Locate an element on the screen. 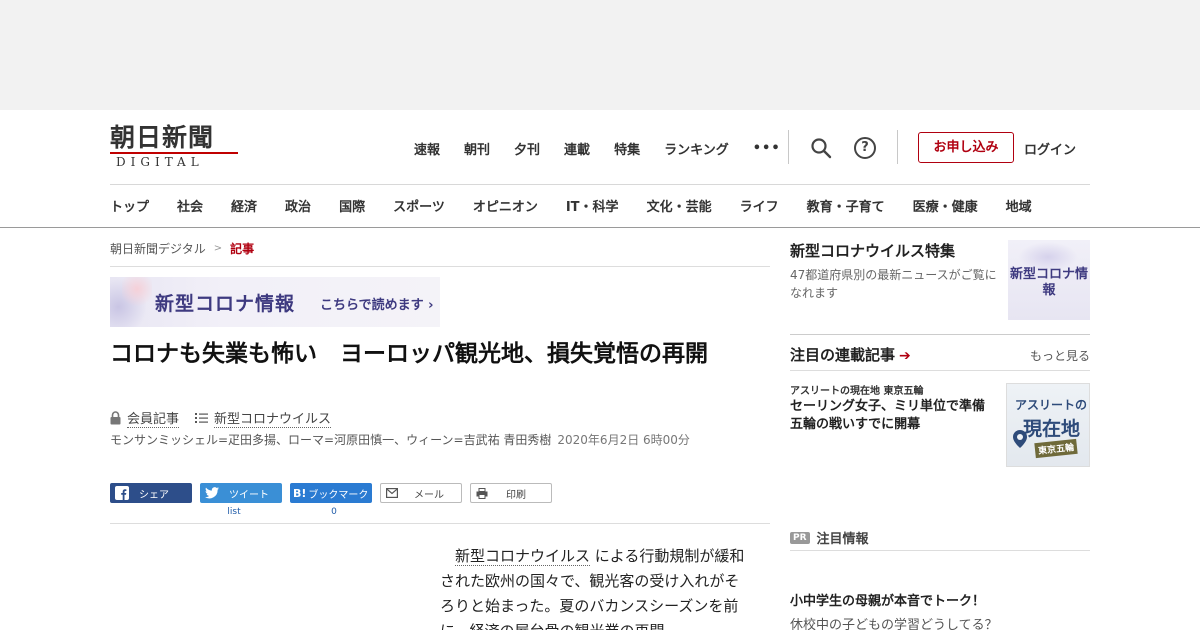  search-icon is located at coordinates (821, 148).